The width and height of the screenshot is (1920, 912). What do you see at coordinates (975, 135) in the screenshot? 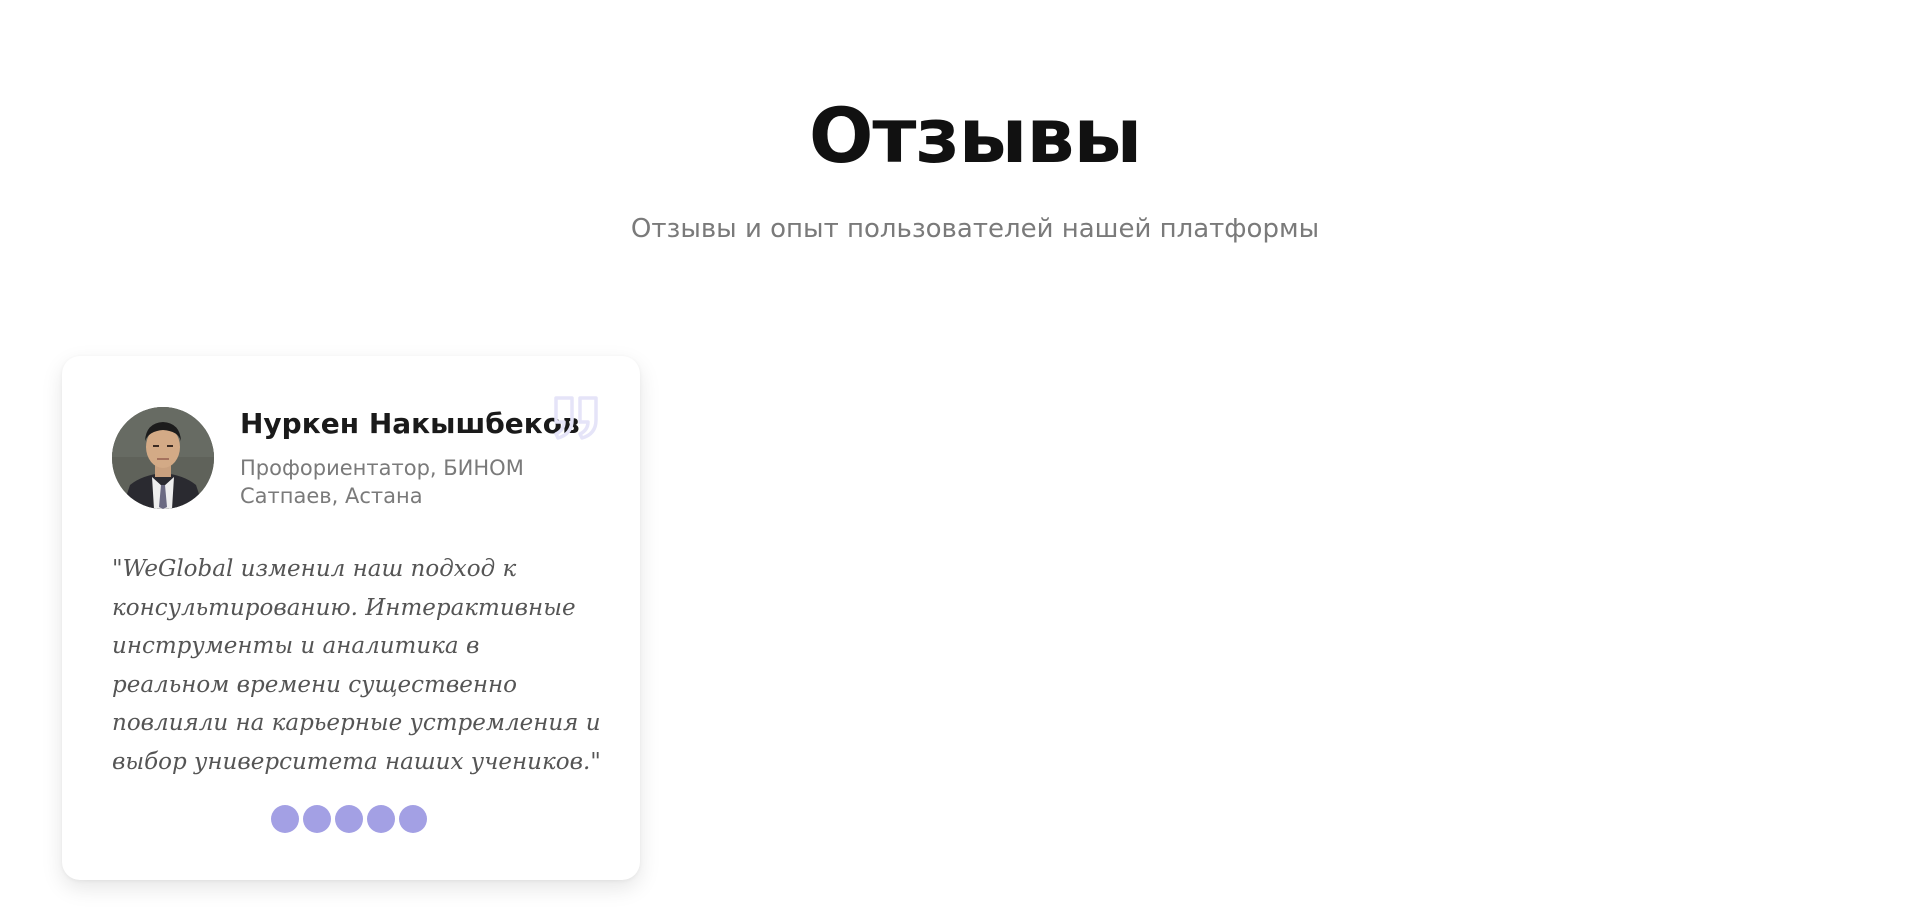
I see `section-title: Отзывы` at bounding box center [975, 135].